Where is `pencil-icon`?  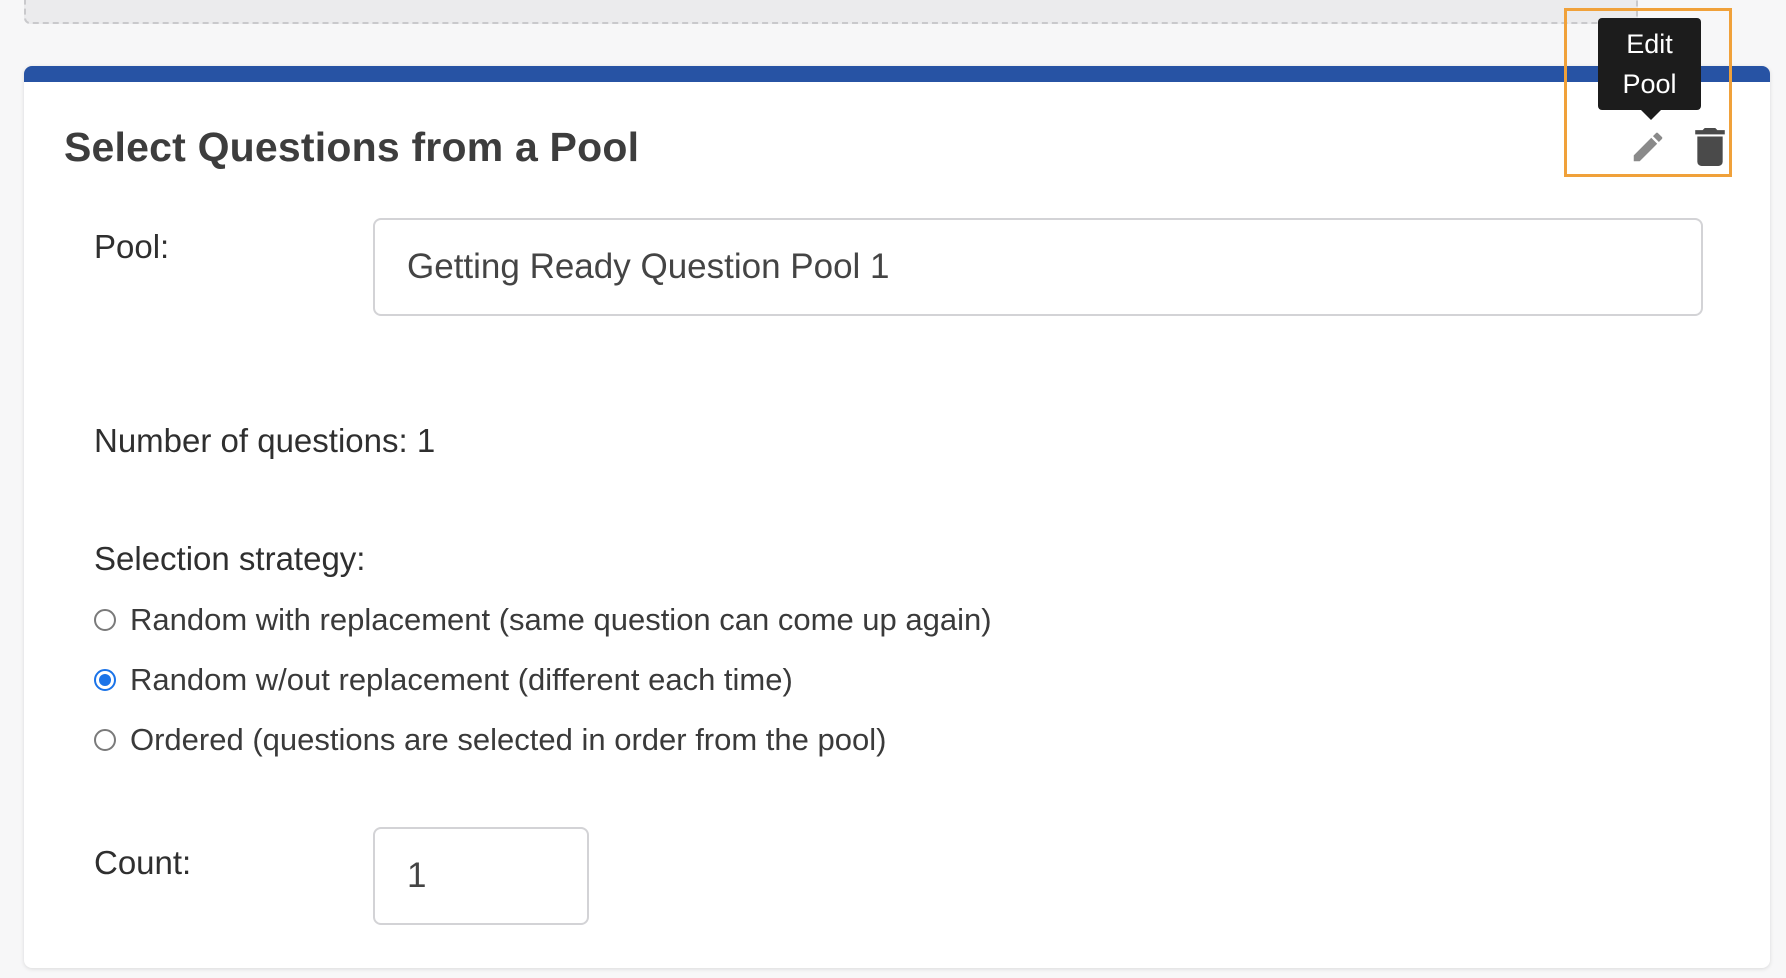
pencil-icon is located at coordinates (1648, 147).